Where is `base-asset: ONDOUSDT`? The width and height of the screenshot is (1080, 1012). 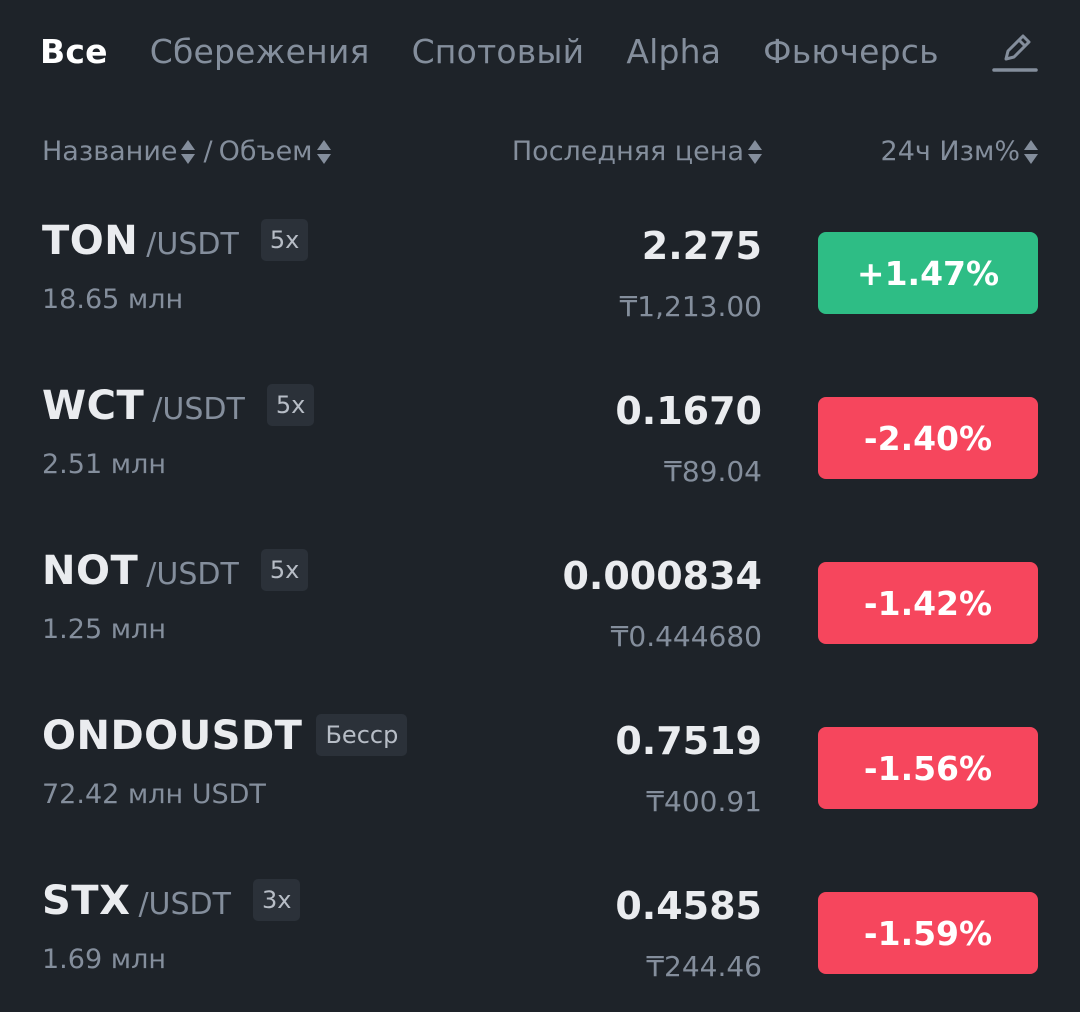
base-asset: ONDOUSDT is located at coordinates (172, 736).